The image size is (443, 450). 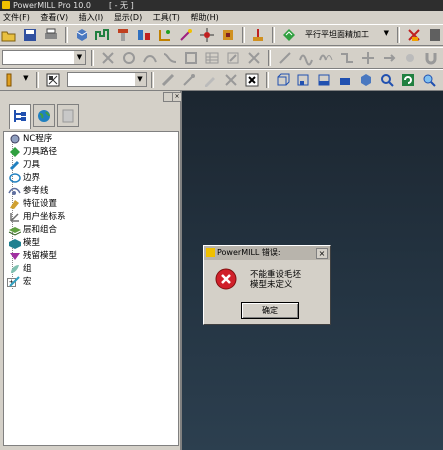 I want to click on pattern-tool-icon, so click(x=150, y=58).